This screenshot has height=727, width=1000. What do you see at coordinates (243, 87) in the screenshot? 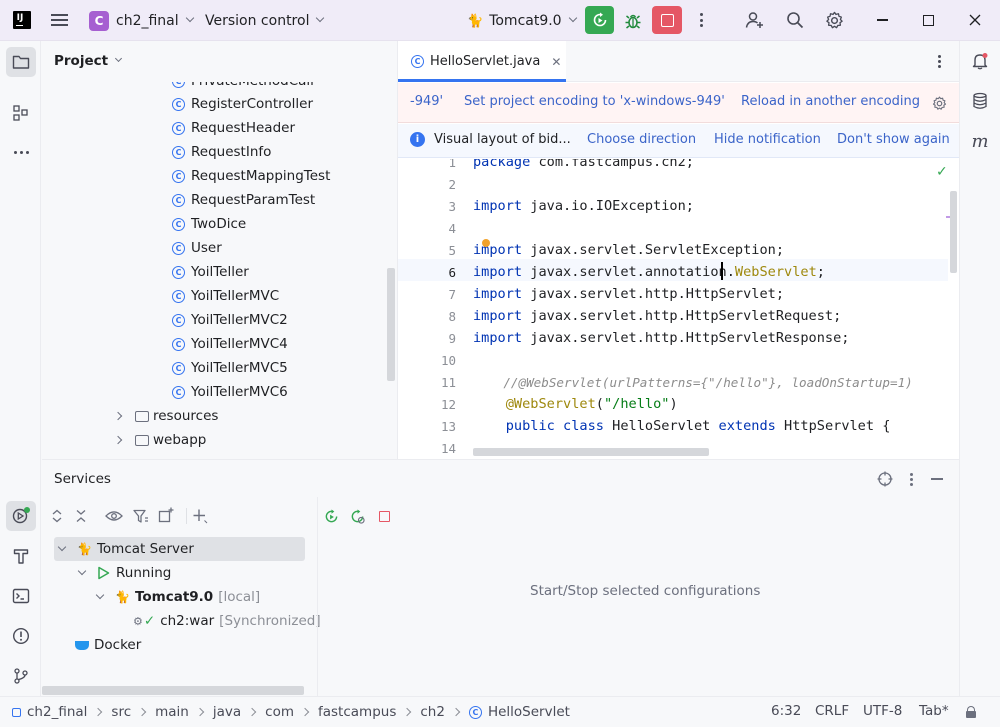
I see `tree-item-class: C PrivateMethodCall` at bounding box center [243, 87].